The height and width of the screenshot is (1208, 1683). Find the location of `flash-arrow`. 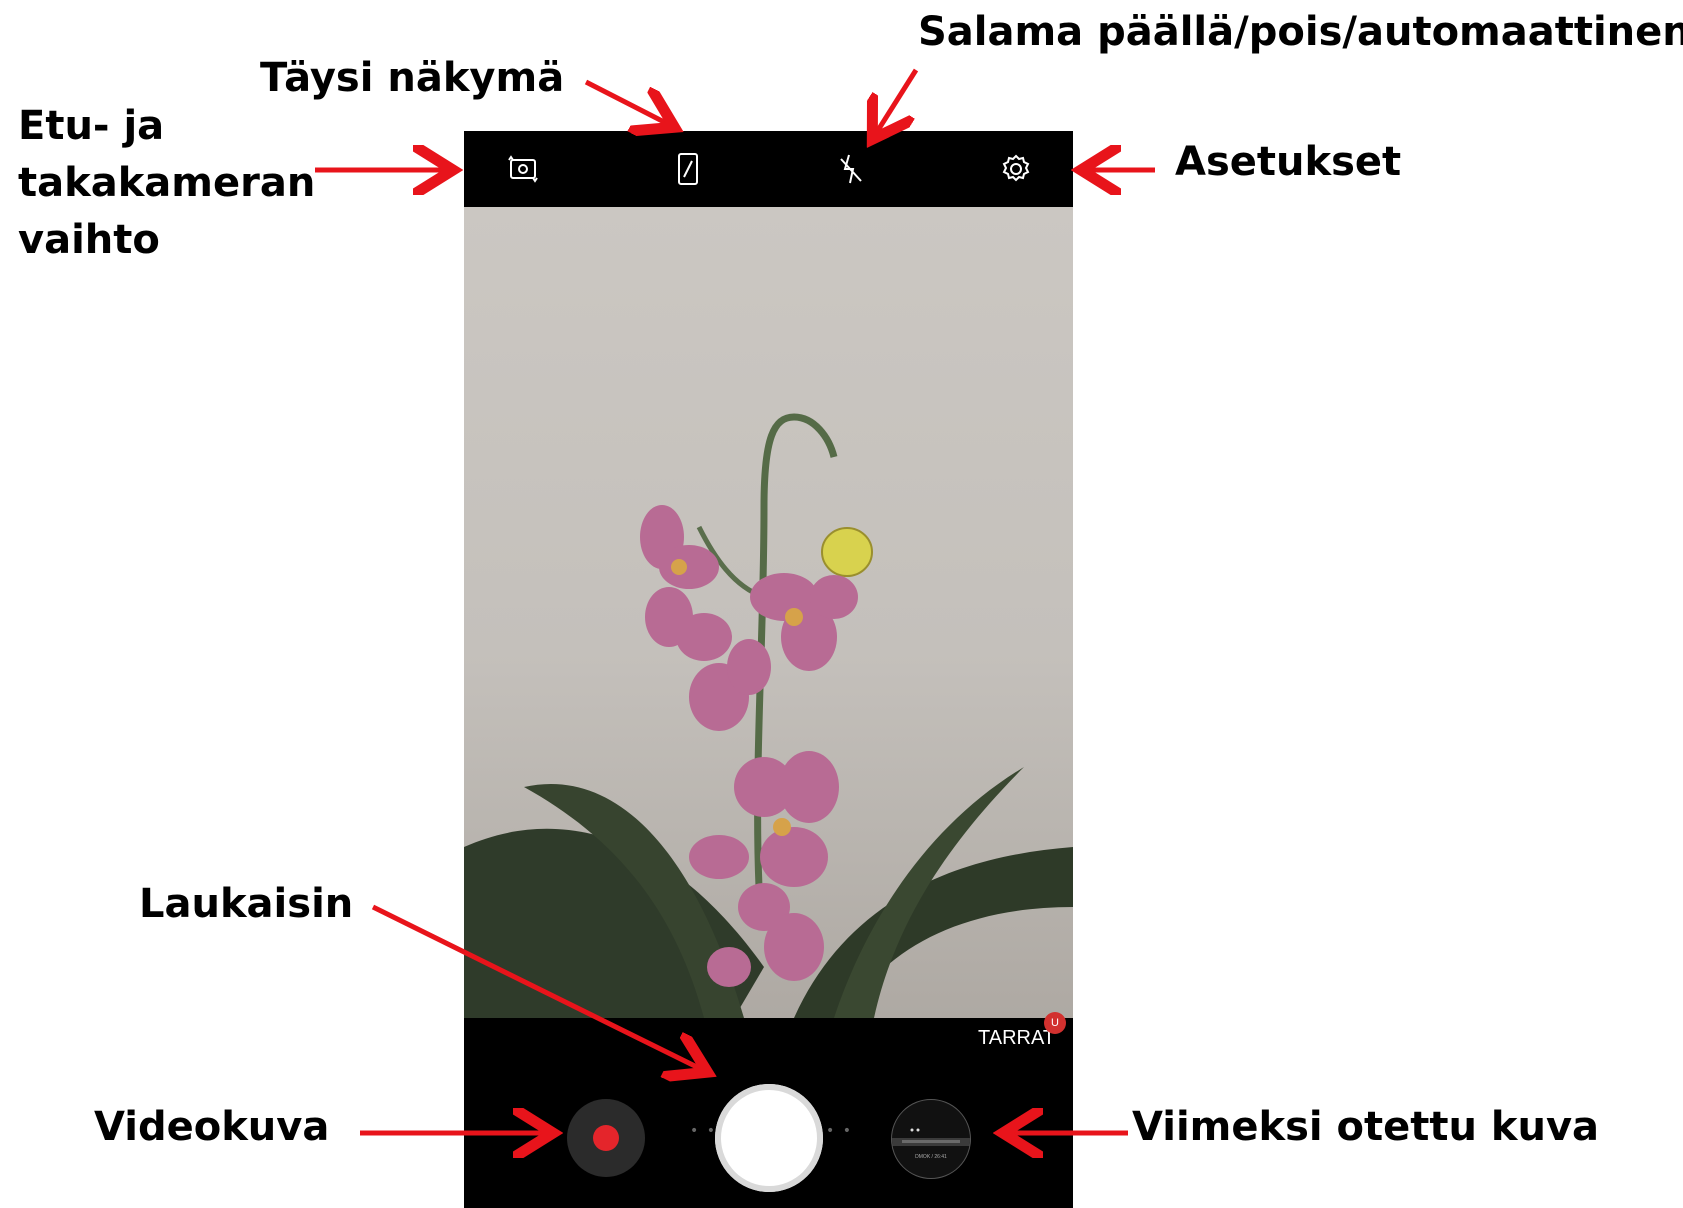

flash-arrow is located at coordinates (897, 101).